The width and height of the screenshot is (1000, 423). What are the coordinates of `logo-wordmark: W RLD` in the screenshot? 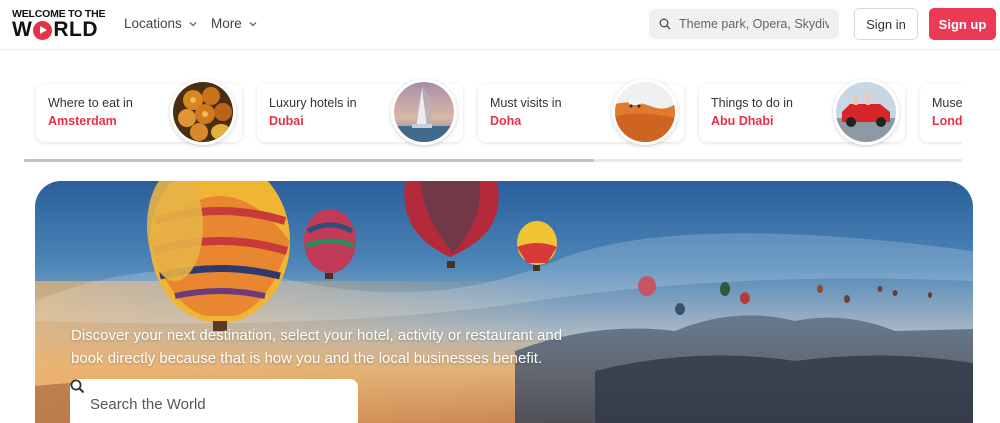 It's located at (55, 30).